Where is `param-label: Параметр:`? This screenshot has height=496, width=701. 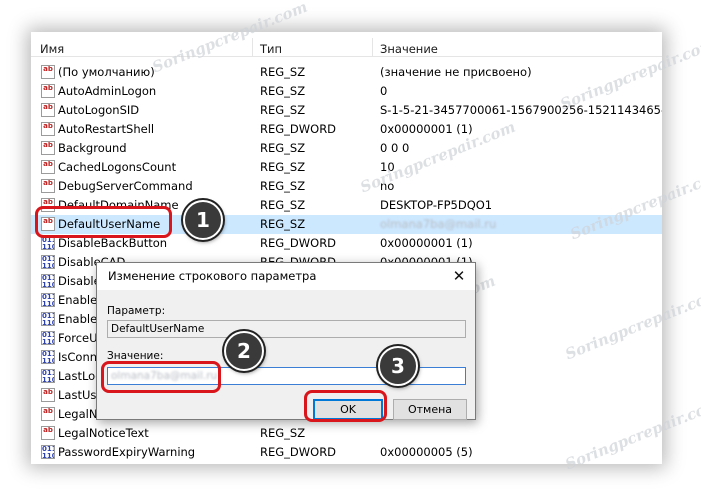
param-label: Параметр: is located at coordinates (136, 311).